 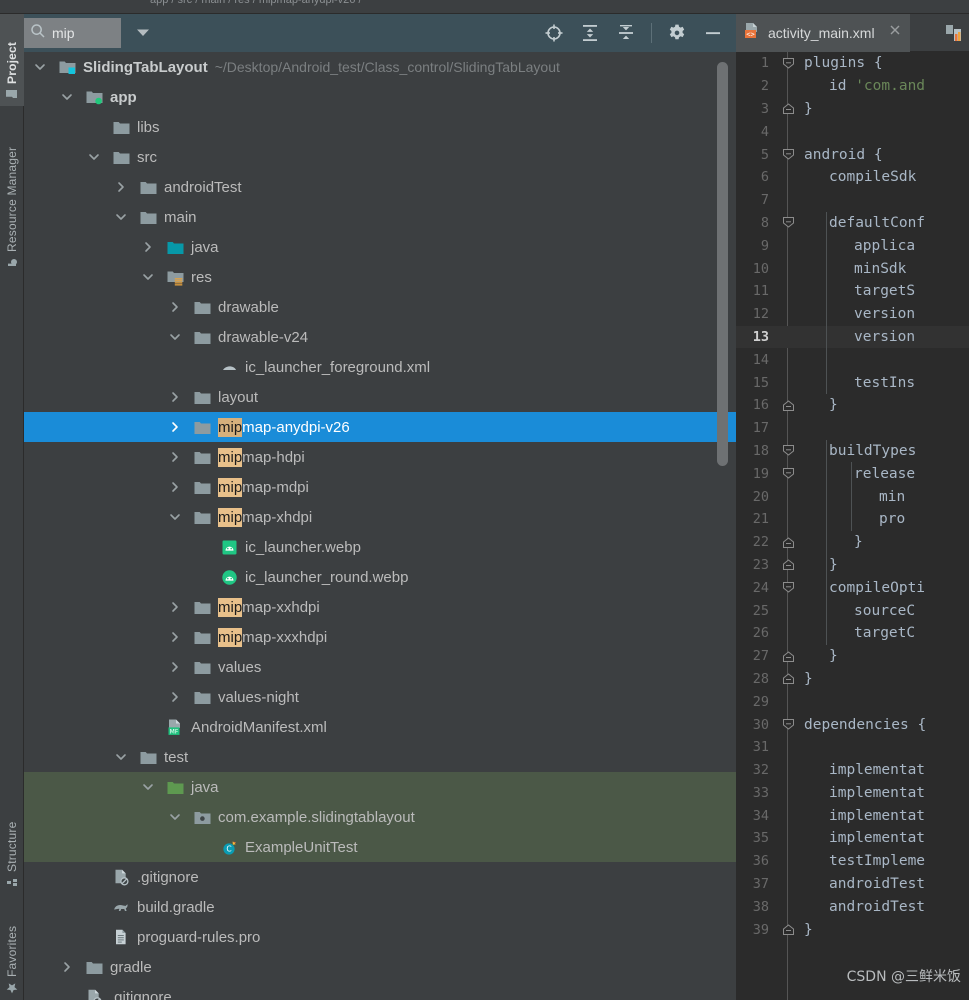 What do you see at coordinates (626, 33) in the screenshot?
I see `collapse-all-icon` at bounding box center [626, 33].